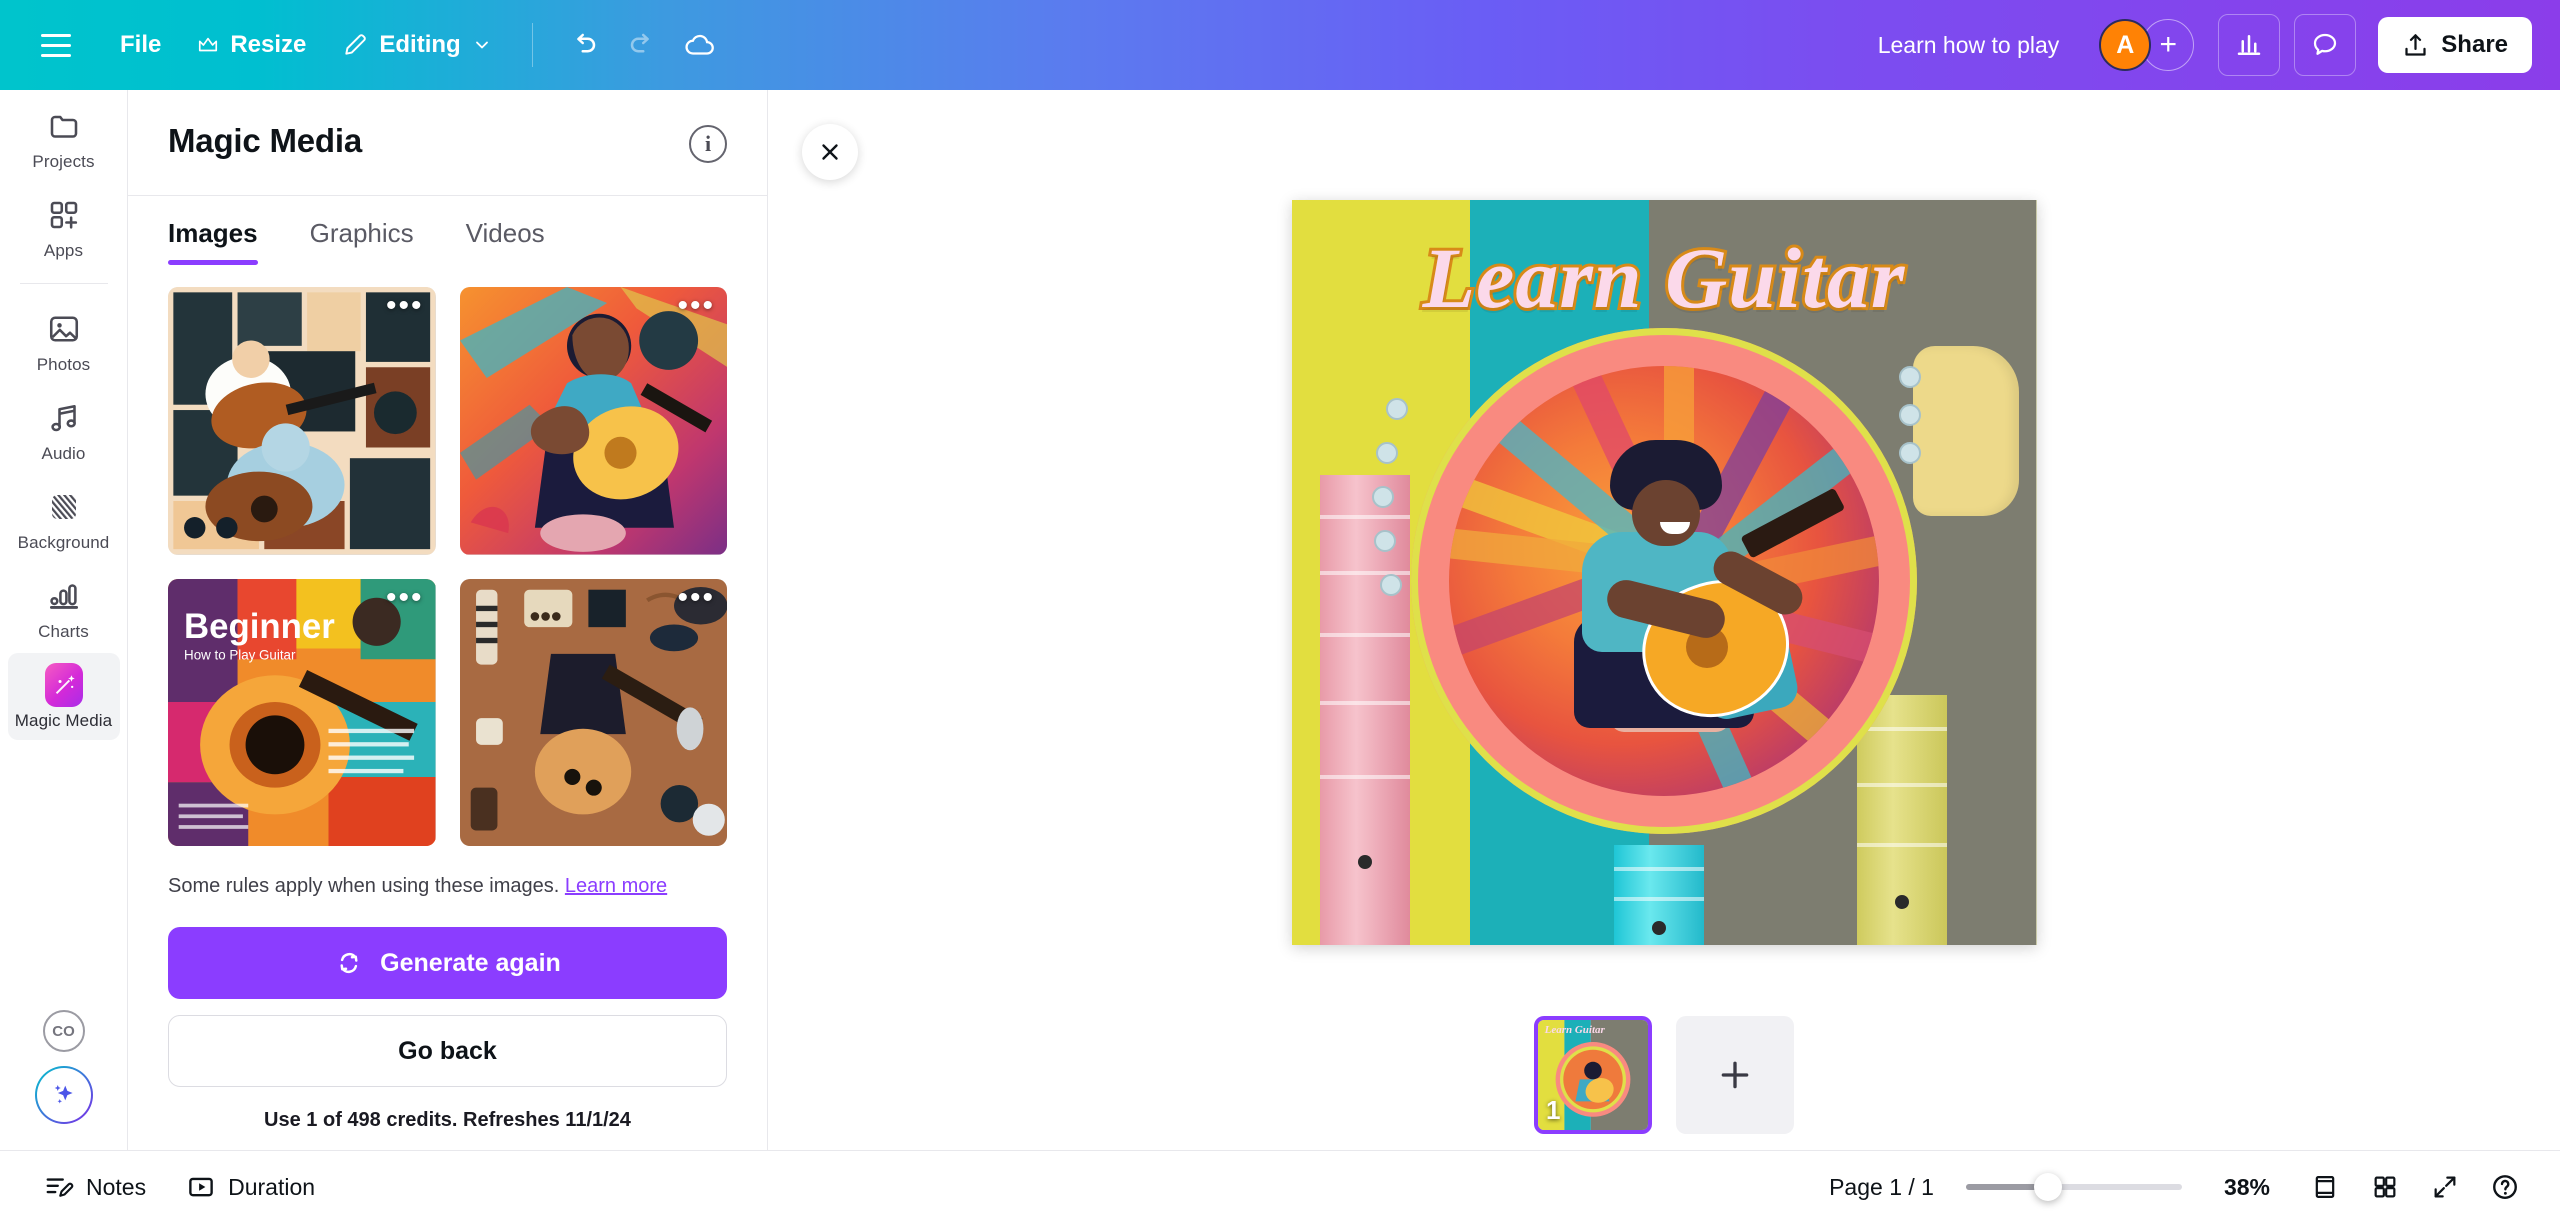 The width and height of the screenshot is (2560, 1223). What do you see at coordinates (2249, 45) in the screenshot?
I see `insights-button` at bounding box center [2249, 45].